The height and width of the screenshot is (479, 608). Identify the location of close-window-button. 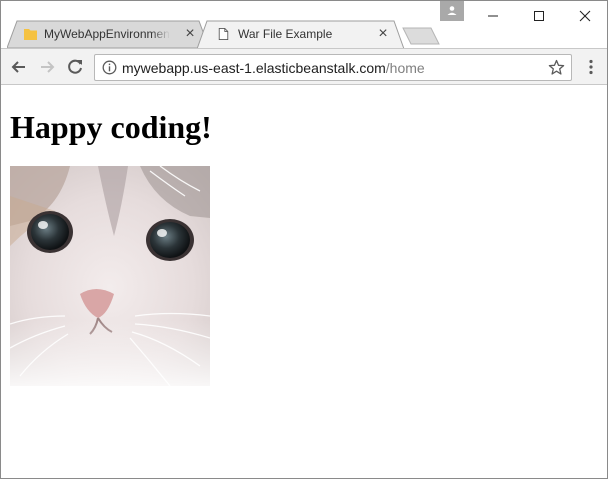
(584, 16).